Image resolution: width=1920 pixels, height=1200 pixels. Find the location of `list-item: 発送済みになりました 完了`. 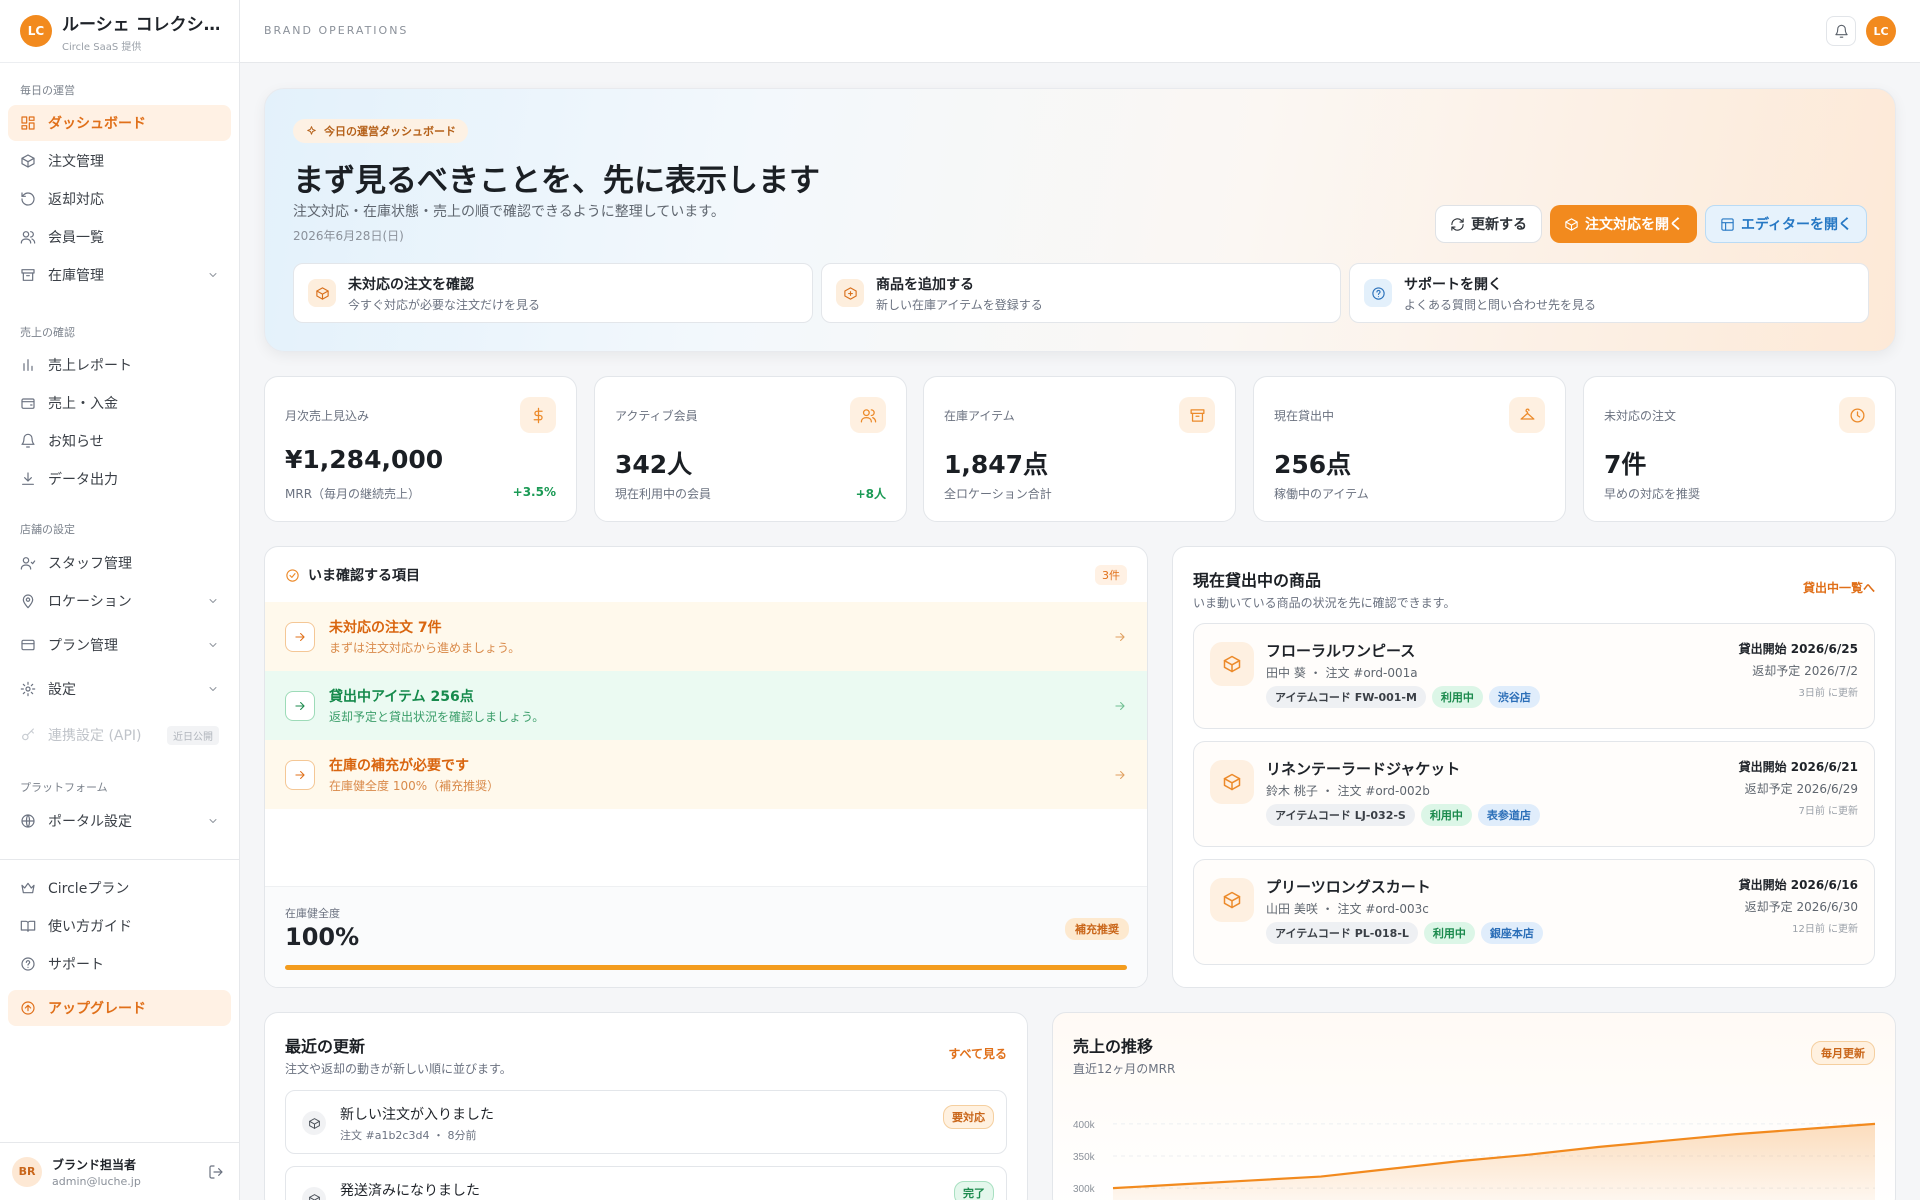

list-item: 発送済みになりました 完了 is located at coordinates (646, 1183).